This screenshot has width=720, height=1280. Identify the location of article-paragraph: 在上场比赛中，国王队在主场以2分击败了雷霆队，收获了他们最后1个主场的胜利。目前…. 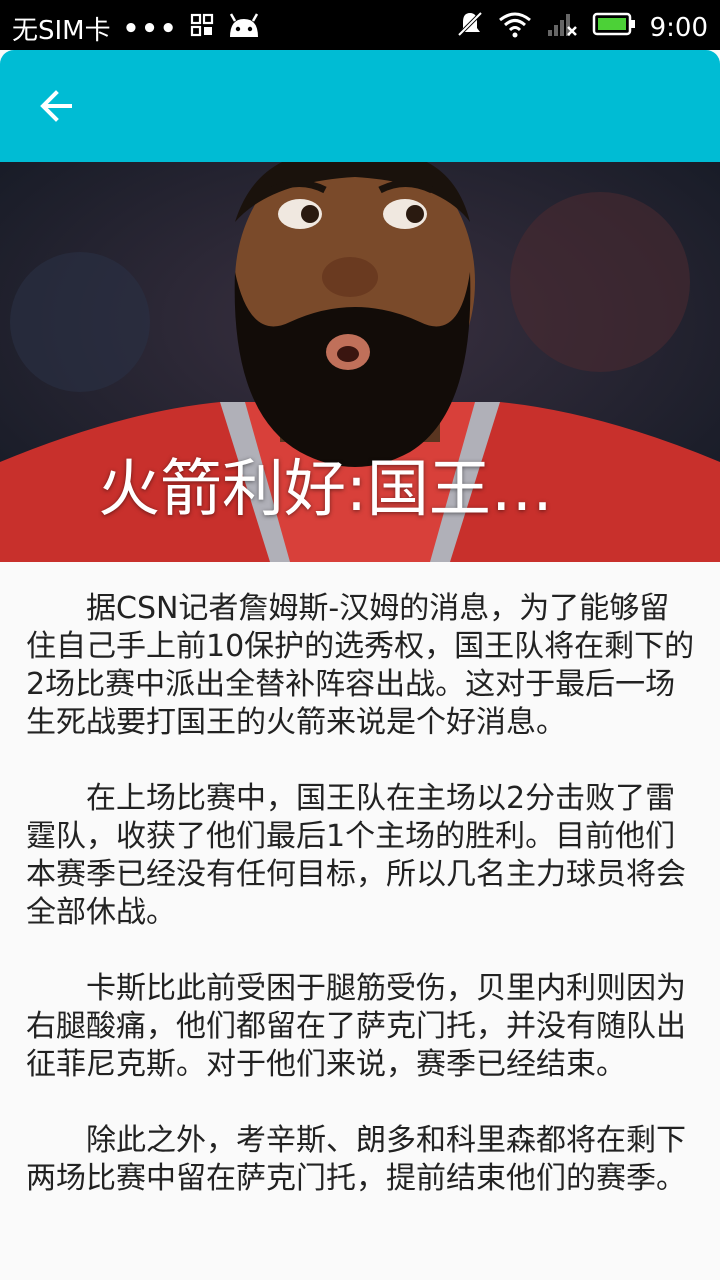
(356, 855).